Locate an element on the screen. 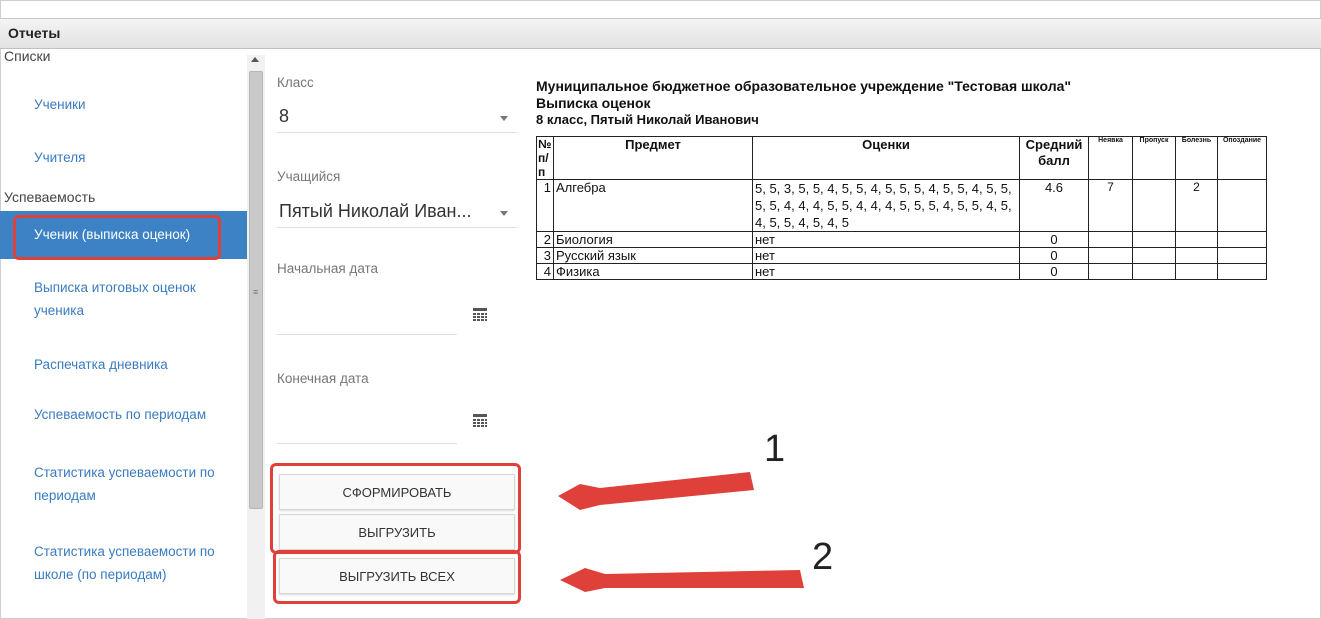 The height and width of the screenshot is (619, 1321). col-average: Средний балл is located at coordinates (1054, 158).